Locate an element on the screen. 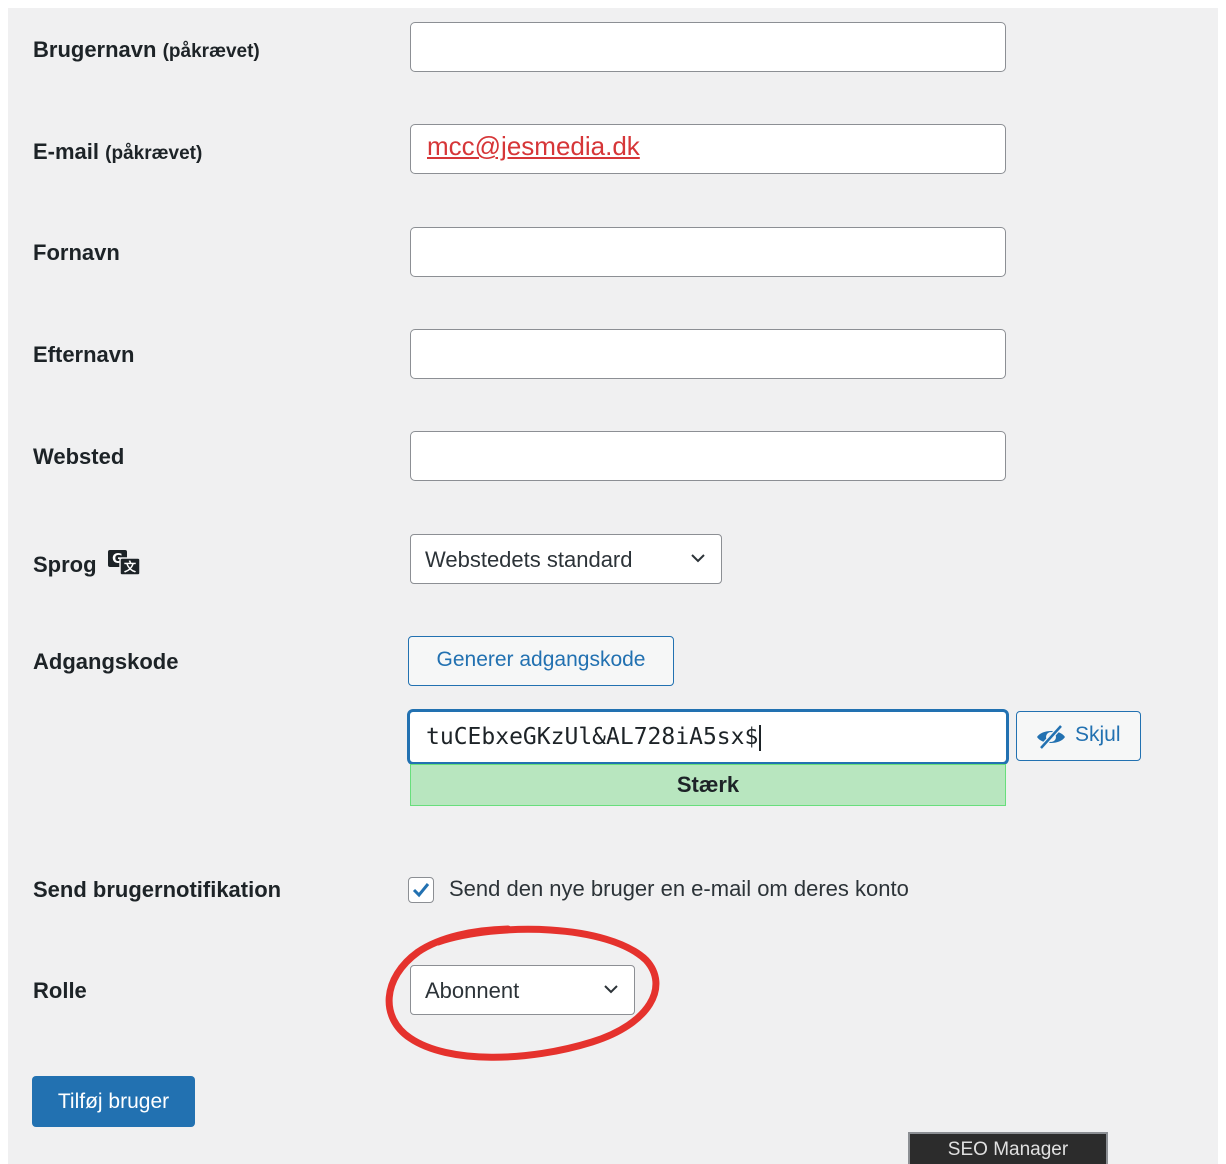 The width and height of the screenshot is (1226, 1164). language-label: Sprog G 文 is located at coordinates (87, 565).